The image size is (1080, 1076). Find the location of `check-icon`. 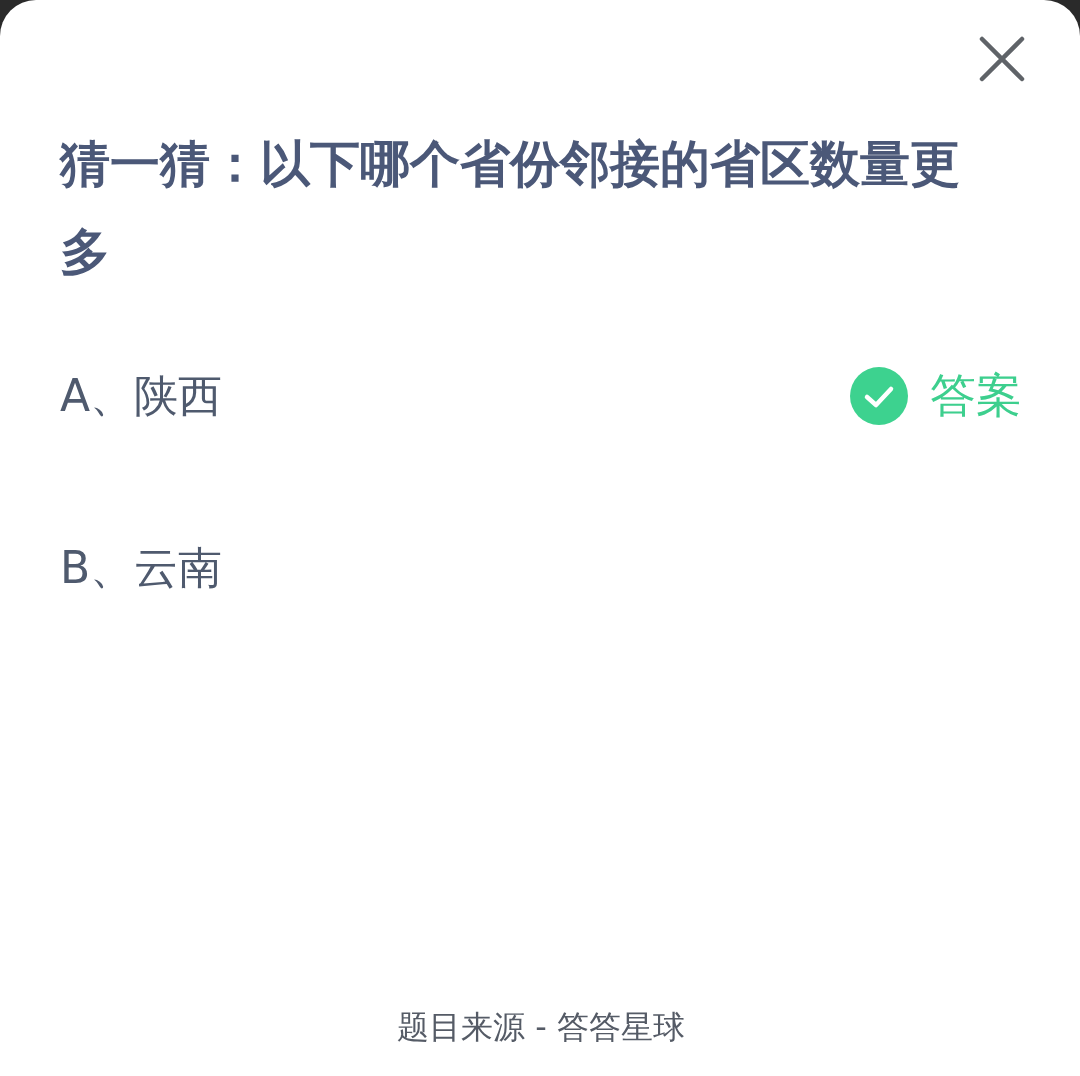

check-icon is located at coordinates (879, 396).